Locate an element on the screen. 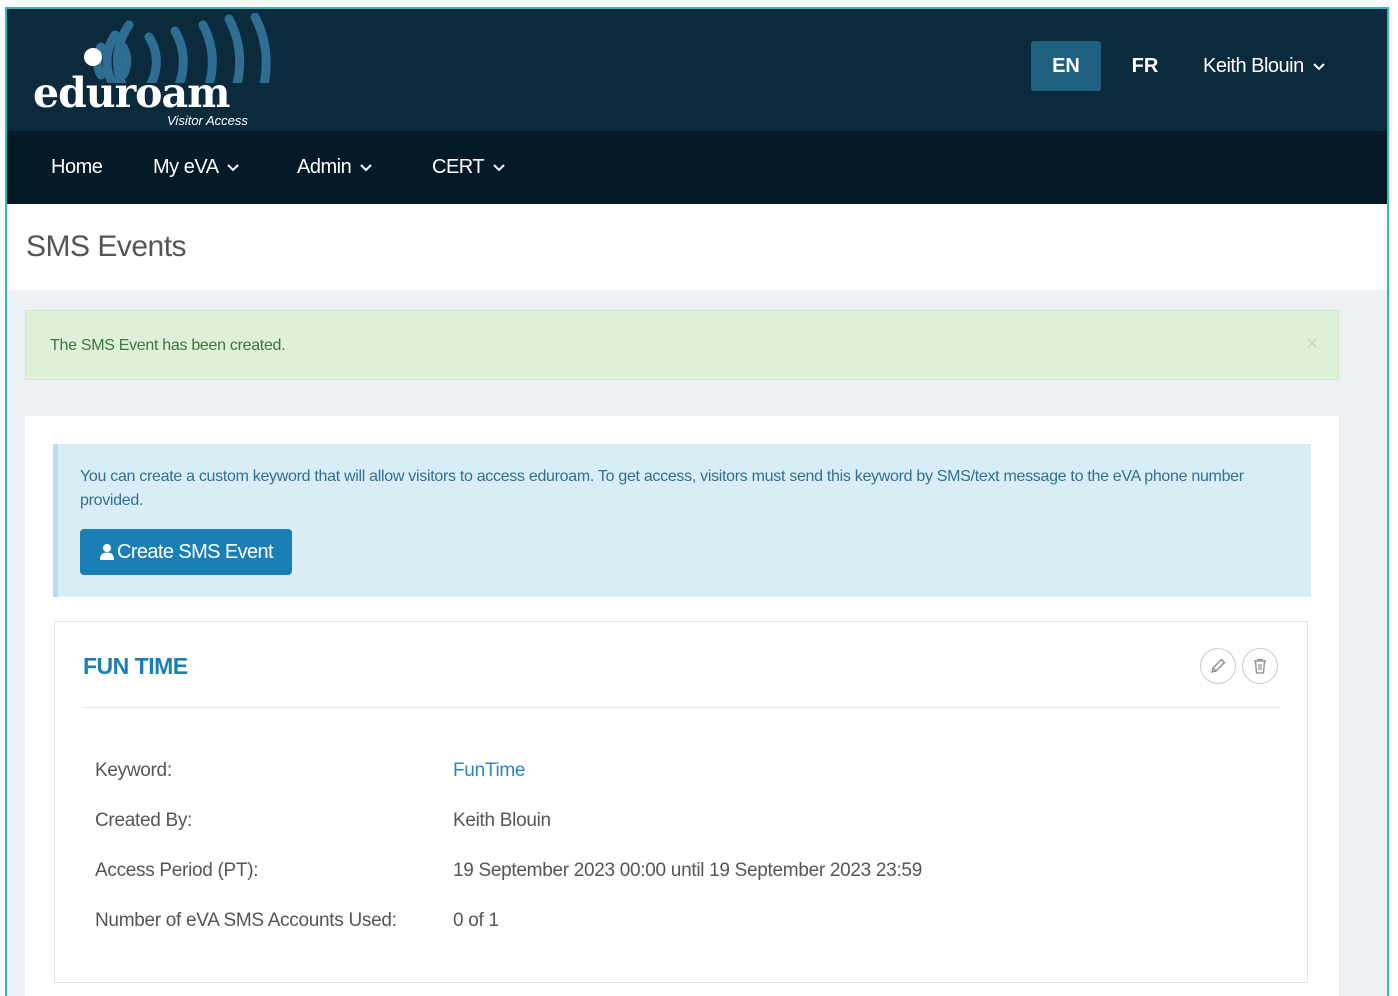 This screenshot has height=996, width=1398. success-alert: The SMS Event has been created. × is located at coordinates (682, 345).